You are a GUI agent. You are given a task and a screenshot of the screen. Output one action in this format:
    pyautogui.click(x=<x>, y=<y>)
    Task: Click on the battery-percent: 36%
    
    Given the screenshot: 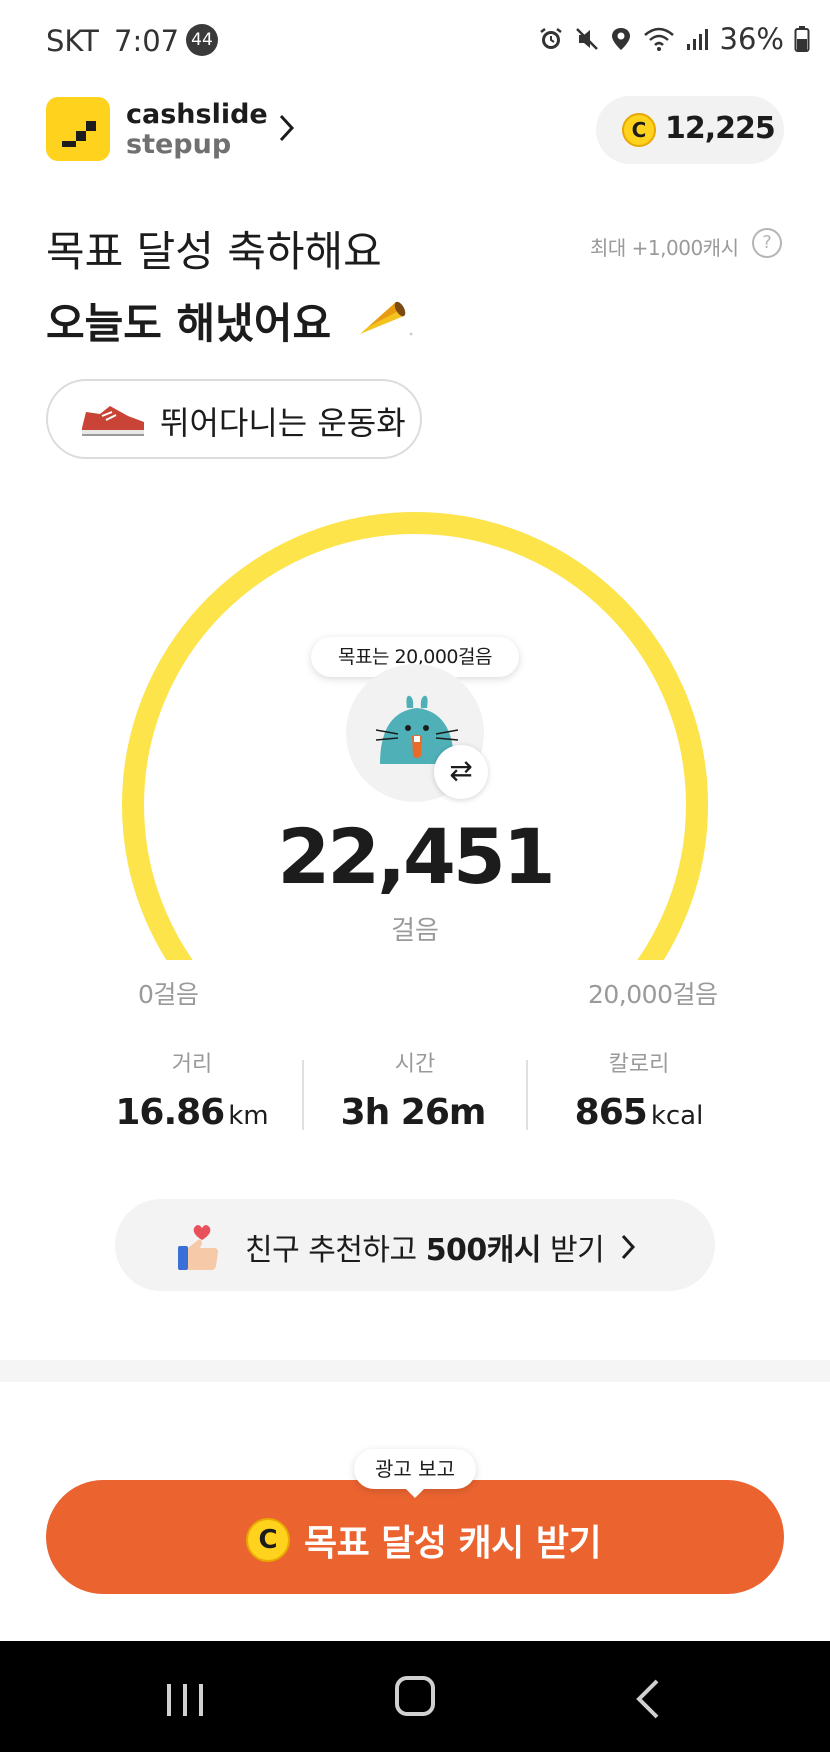 What is the action you would take?
    pyautogui.click(x=751, y=39)
    